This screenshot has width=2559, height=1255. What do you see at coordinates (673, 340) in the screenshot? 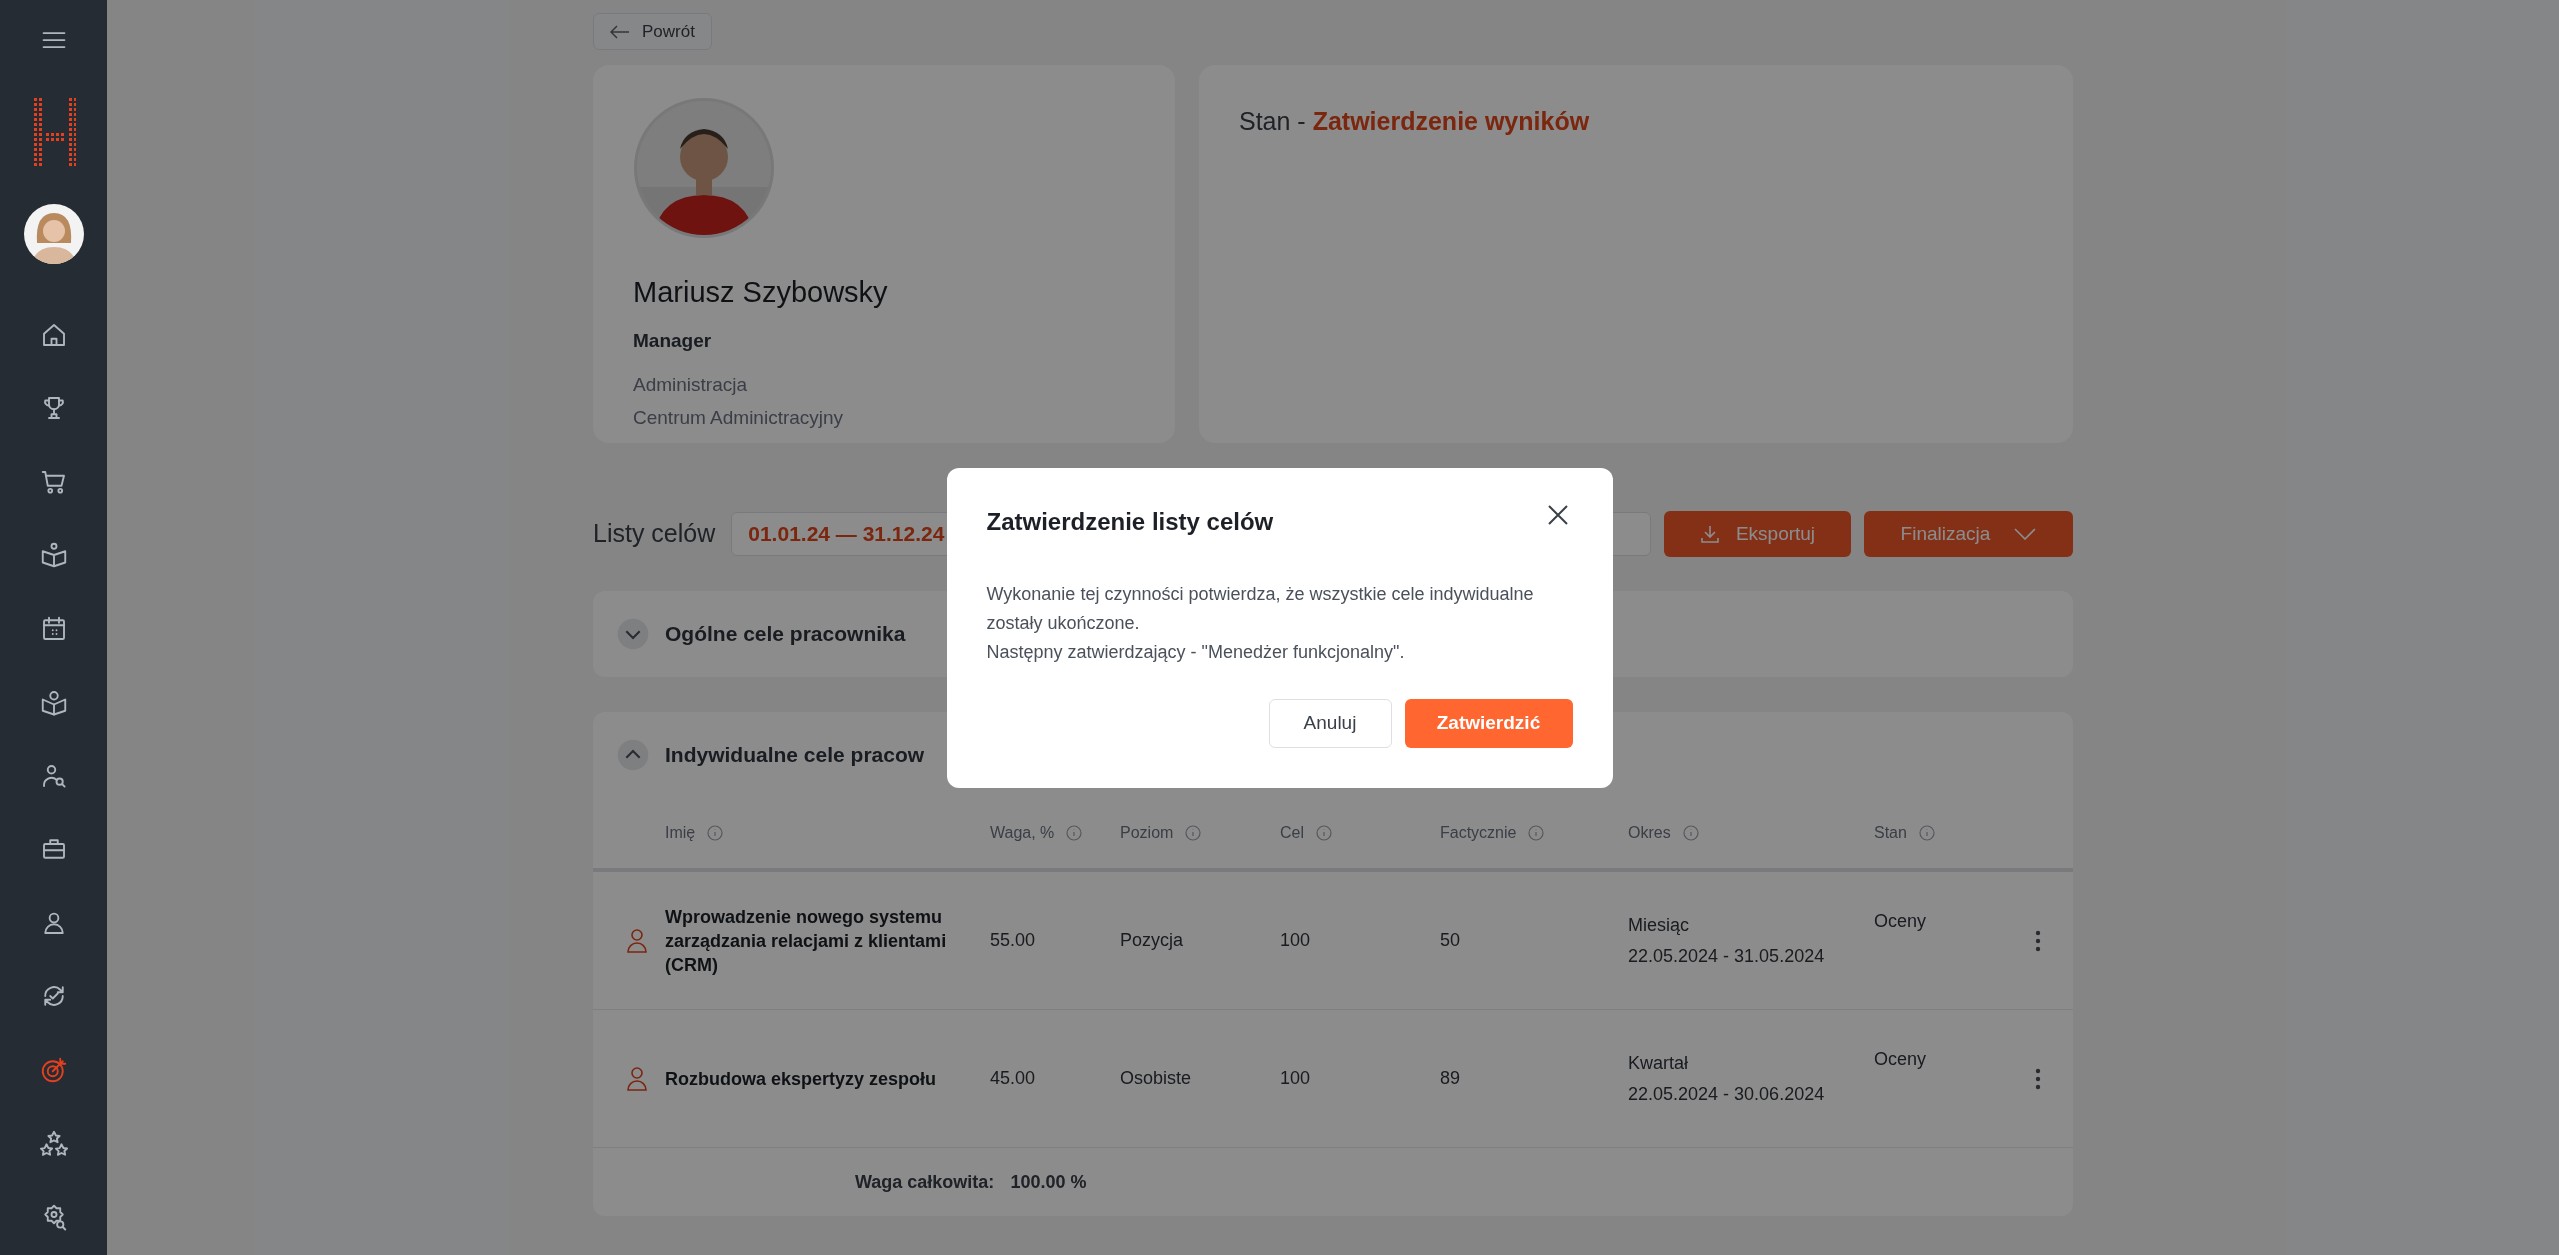
I see `employee-role: Manager` at bounding box center [673, 340].